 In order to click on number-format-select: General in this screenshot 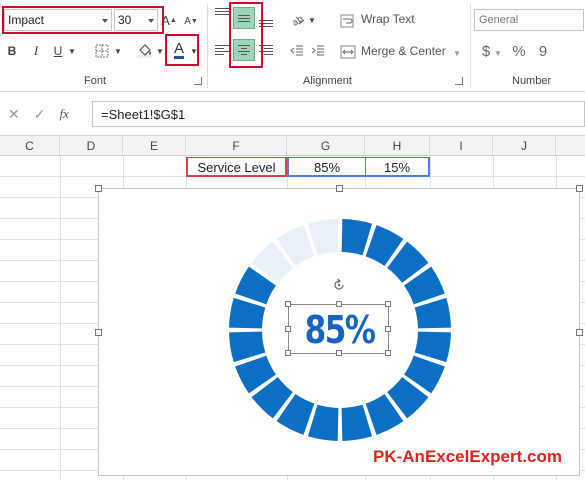, I will do `click(529, 20)`.